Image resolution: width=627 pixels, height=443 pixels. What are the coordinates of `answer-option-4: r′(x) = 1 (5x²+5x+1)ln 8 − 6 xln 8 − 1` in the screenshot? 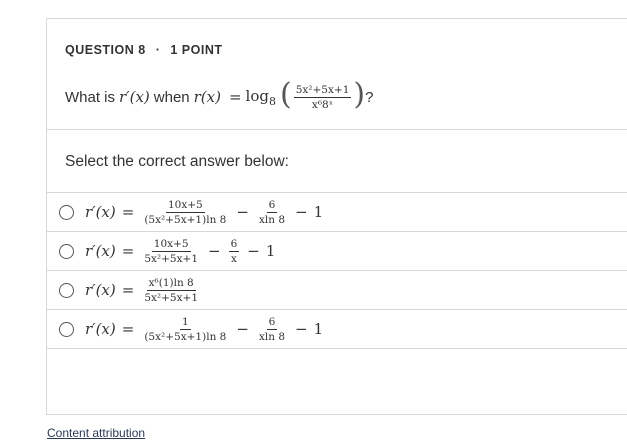 It's located at (337, 329).